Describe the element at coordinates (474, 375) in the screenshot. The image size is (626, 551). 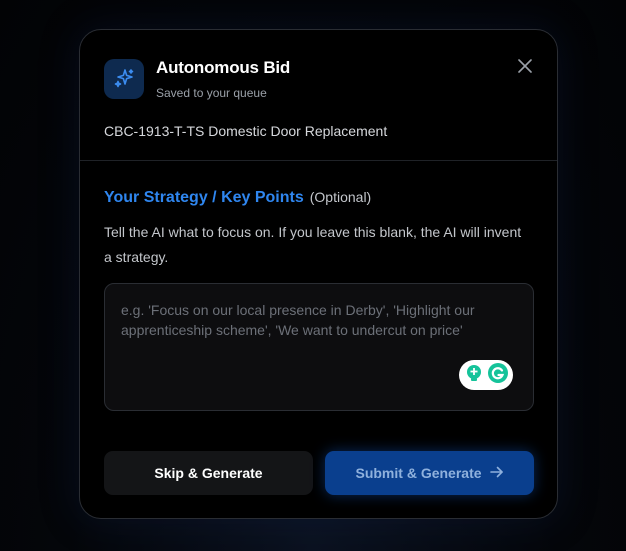
I see `lightbulb-icon` at that location.